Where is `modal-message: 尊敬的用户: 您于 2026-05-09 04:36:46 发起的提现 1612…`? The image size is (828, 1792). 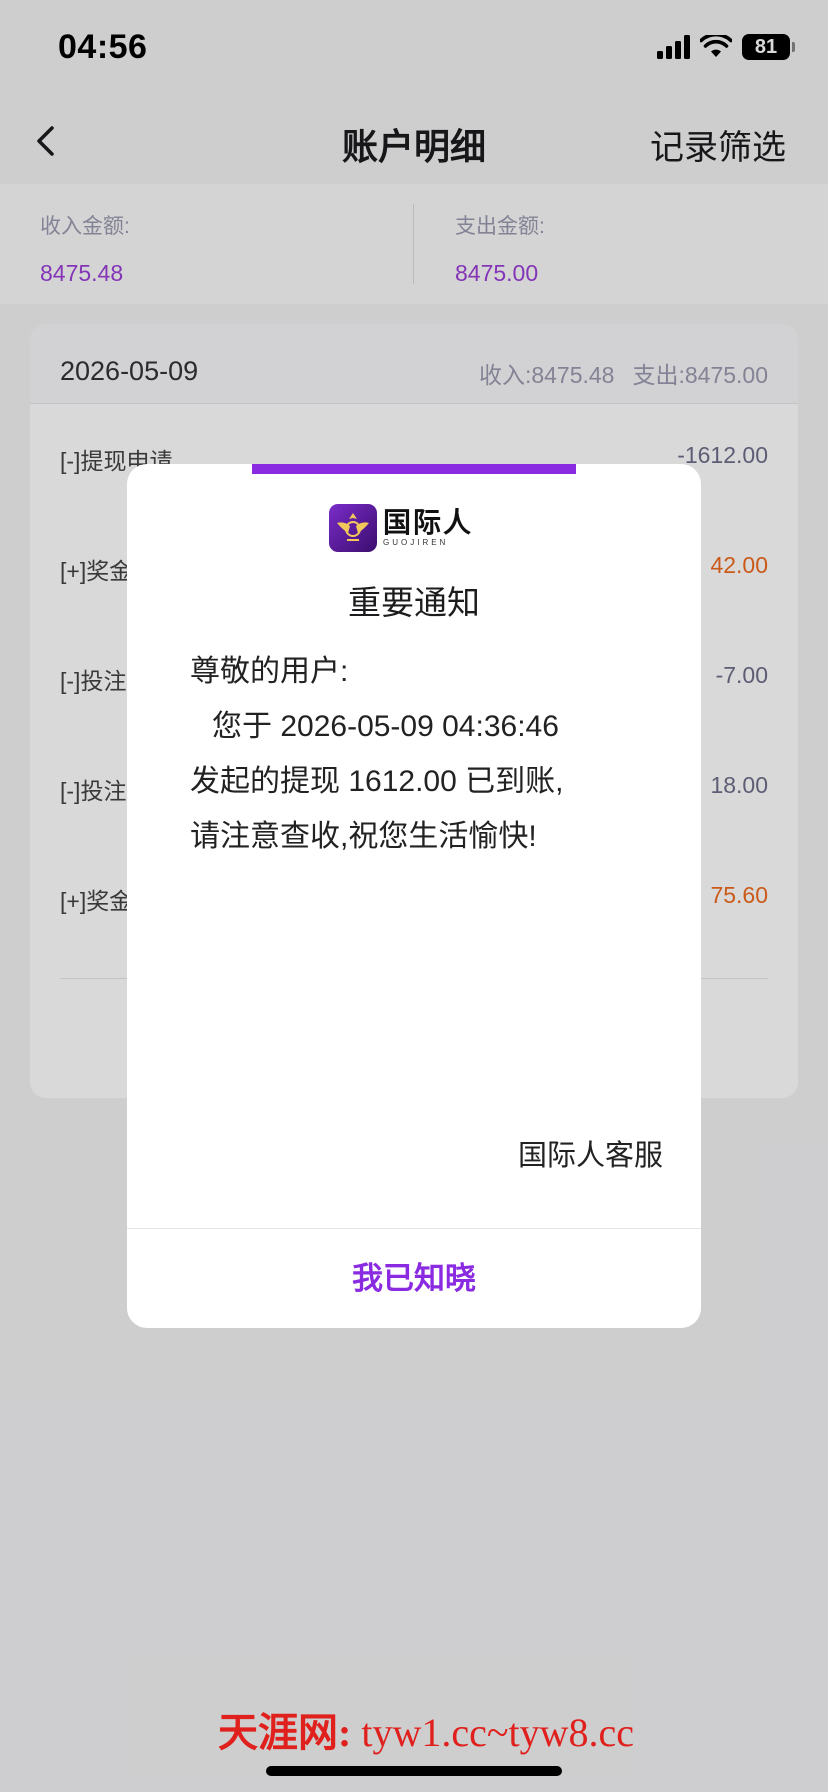 modal-message: 尊敬的用户: 您于 2026-05-09 04:36:46 发起的提现 1612… is located at coordinates (420, 754).